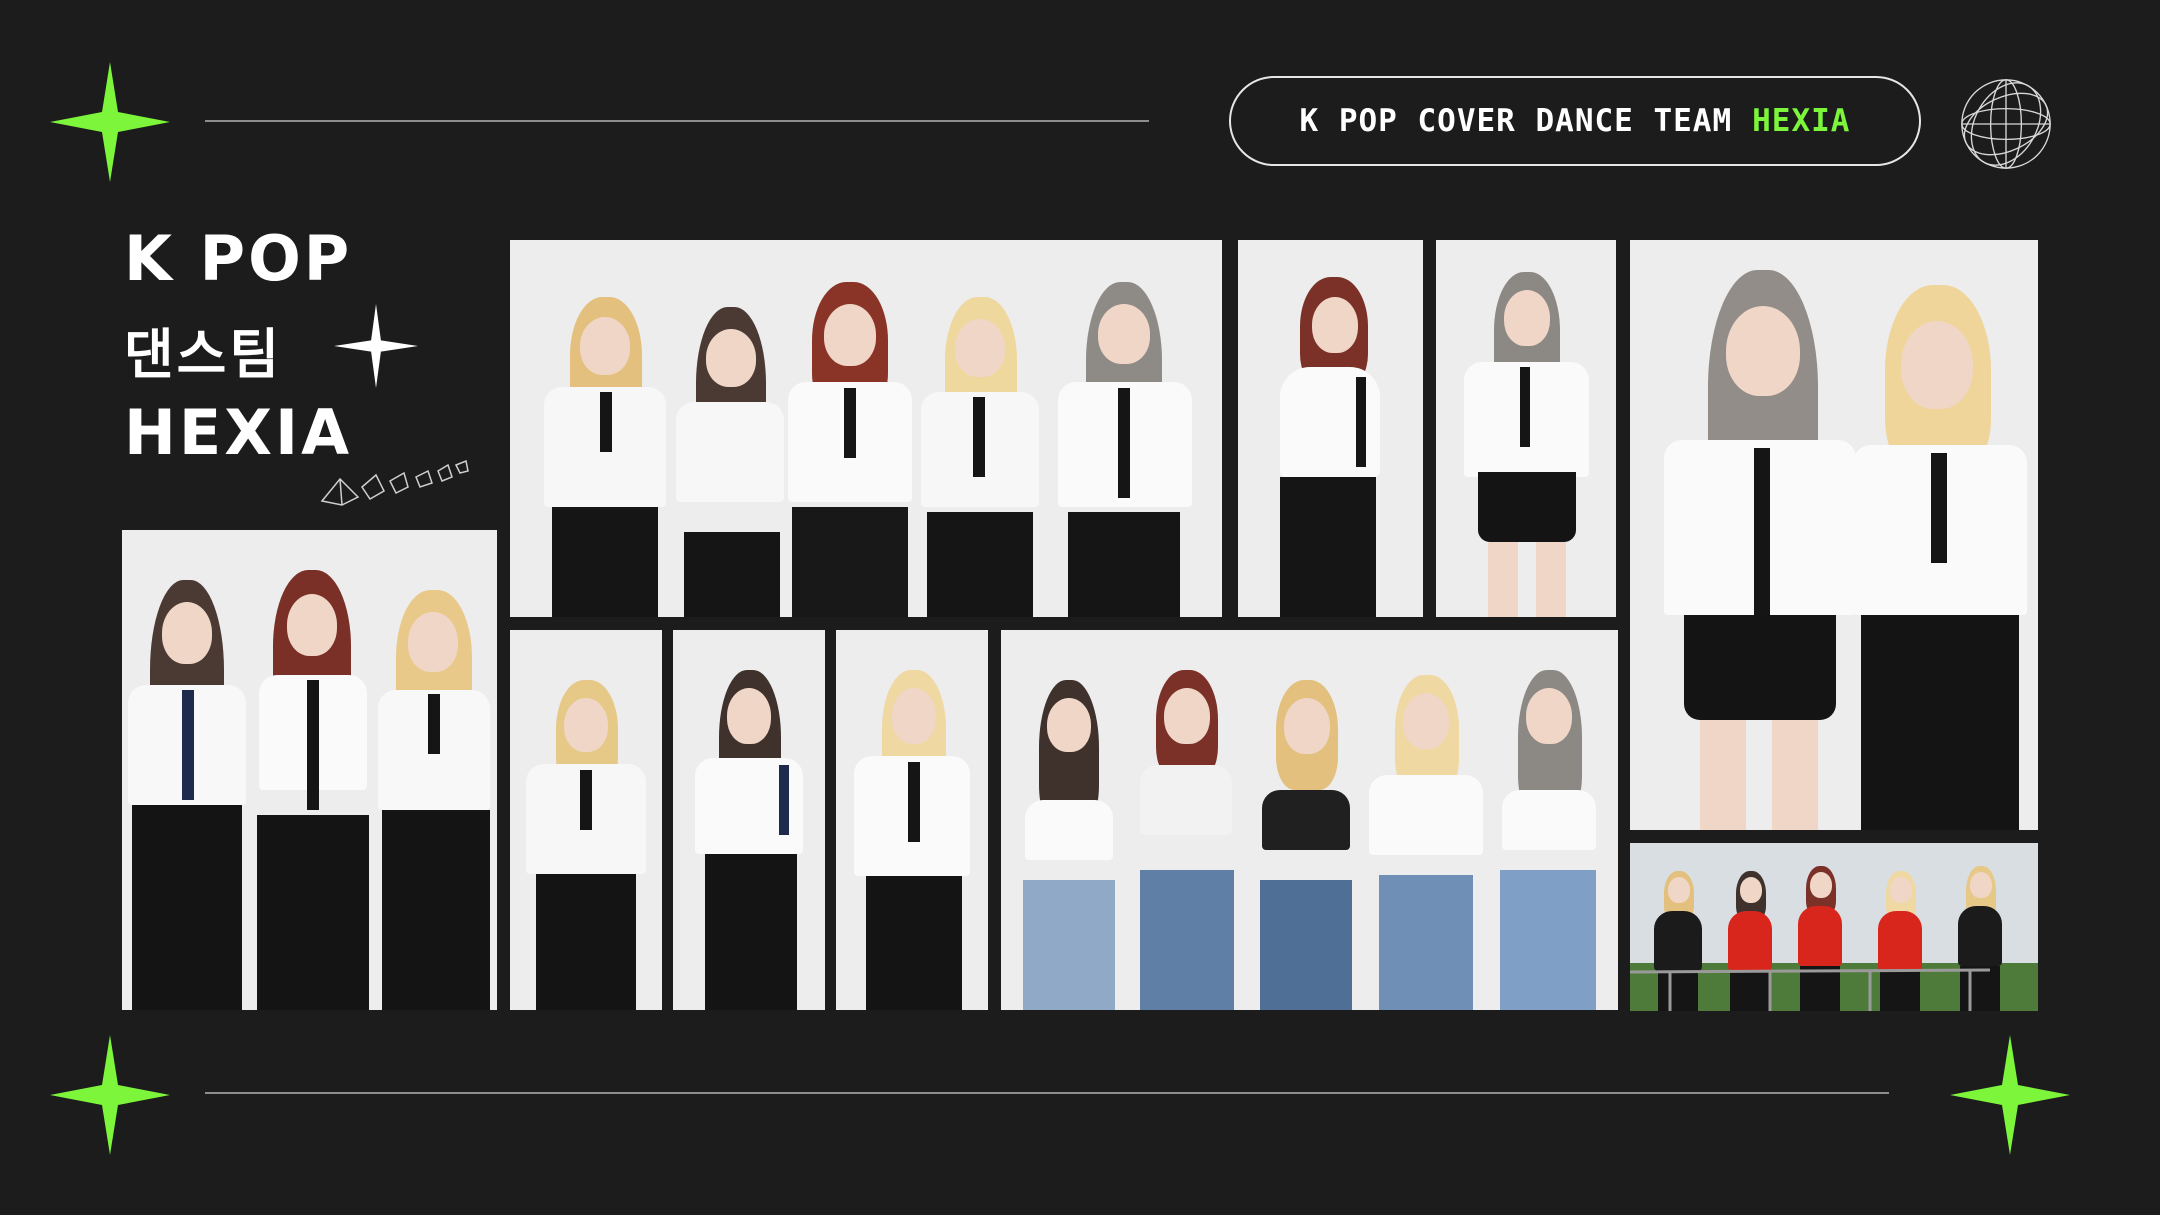  Describe the element at coordinates (1047, 1093) in the screenshot. I see `bottom-divider` at that location.